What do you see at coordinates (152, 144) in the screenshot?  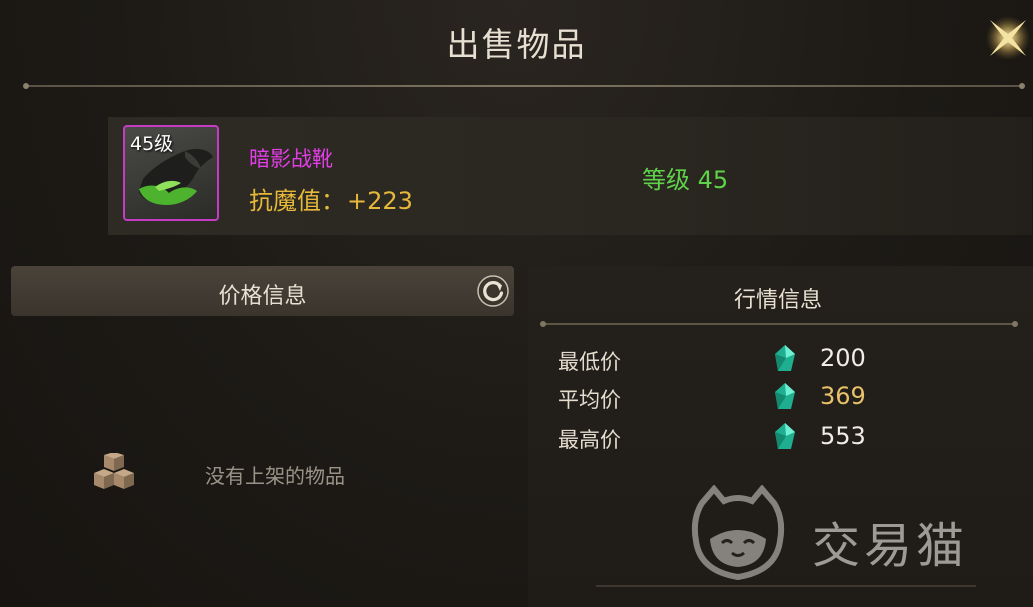 I see `item-level-badge: 45级` at bounding box center [152, 144].